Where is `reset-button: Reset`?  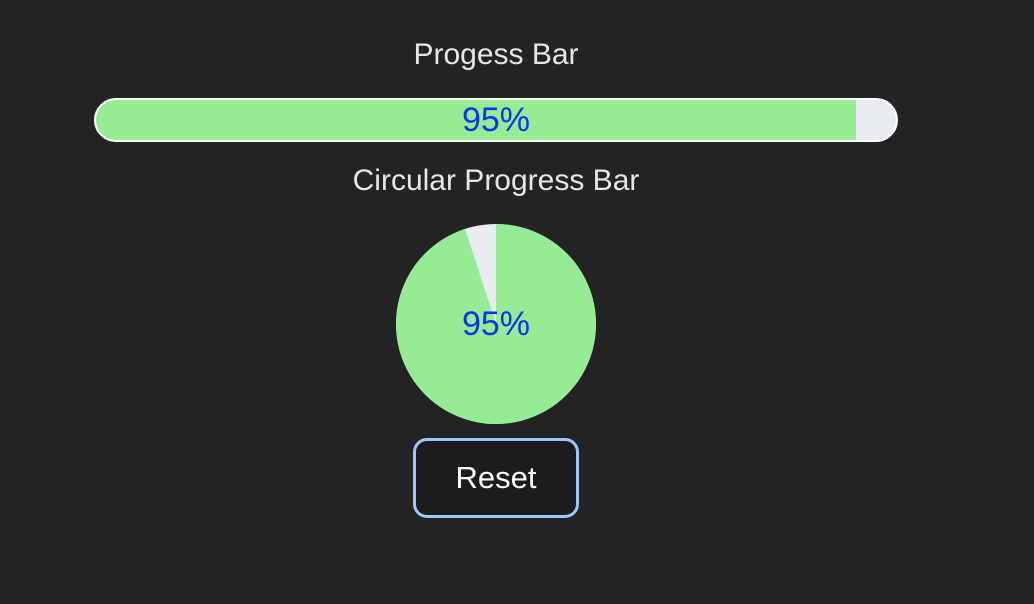
reset-button: Reset is located at coordinates (496, 478).